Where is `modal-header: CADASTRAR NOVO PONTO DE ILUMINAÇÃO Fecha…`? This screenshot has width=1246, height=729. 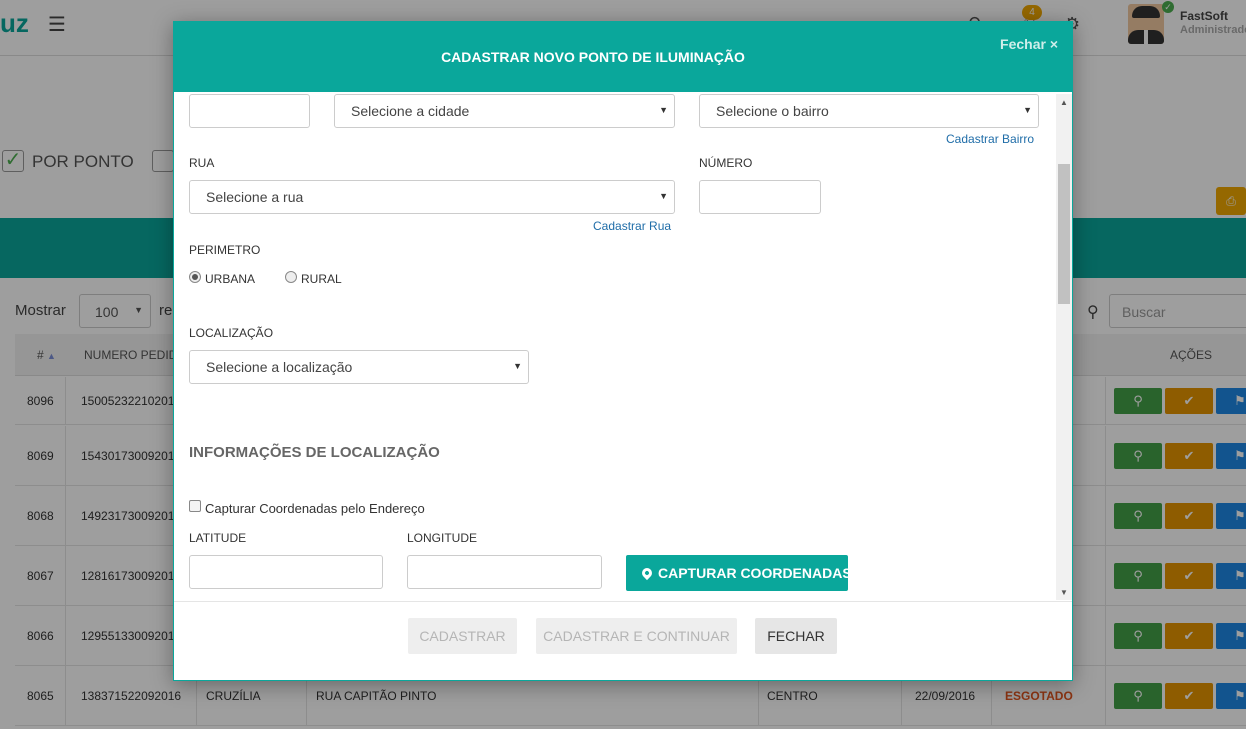 modal-header: CADASTRAR NOVO PONTO DE ILUMINAÇÃO Fecha… is located at coordinates (623, 57).